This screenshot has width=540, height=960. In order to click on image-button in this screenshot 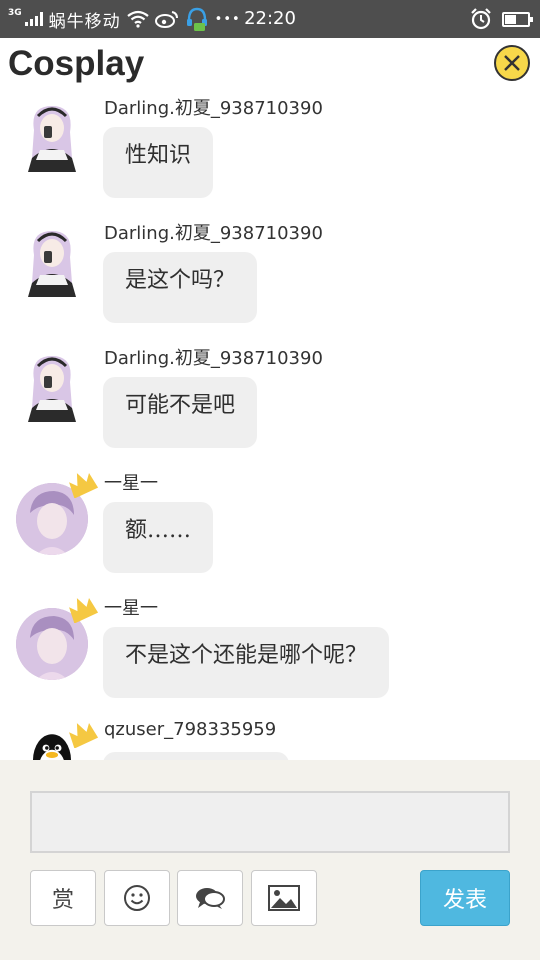, I will do `click(284, 898)`.